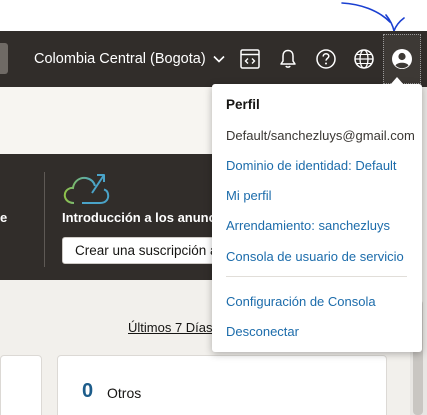 The image size is (427, 415). I want to click on sign-out-link: Desconectar, so click(262, 331).